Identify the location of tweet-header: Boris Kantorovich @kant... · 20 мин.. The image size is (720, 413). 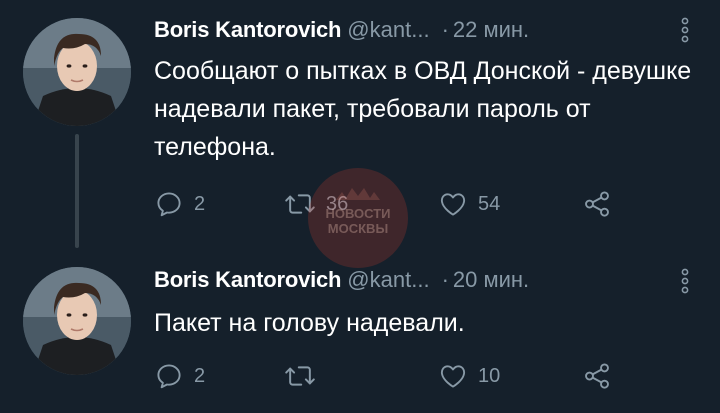
(424, 280).